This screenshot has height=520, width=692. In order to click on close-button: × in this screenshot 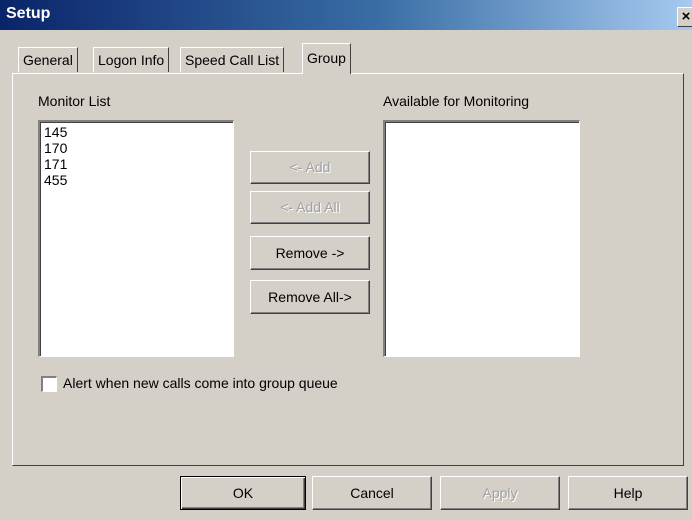, I will do `click(684, 17)`.